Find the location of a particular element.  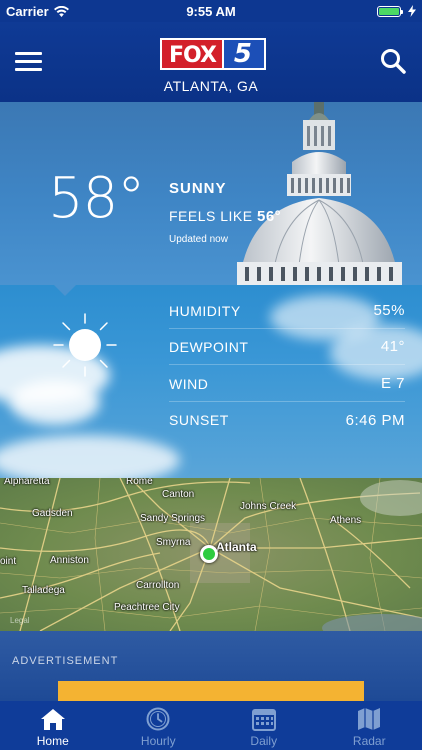

logo-number: 5 is located at coordinates (244, 54).